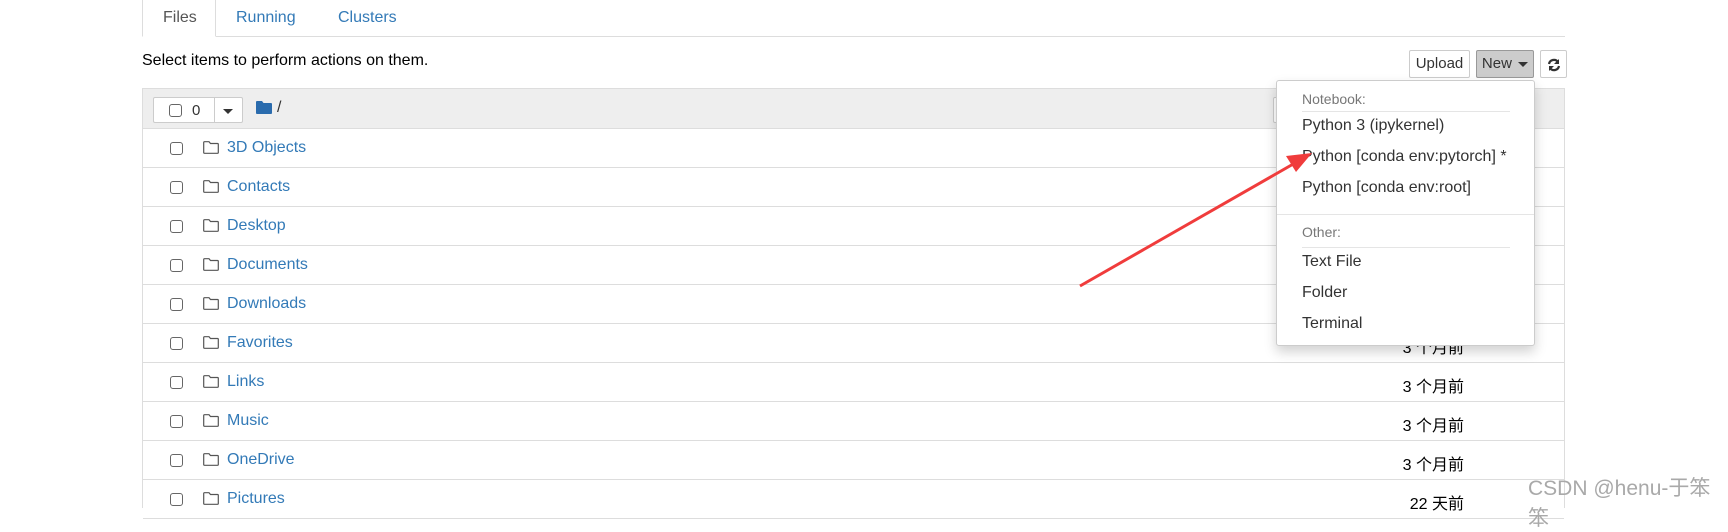 The width and height of the screenshot is (1728, 532). I want to click on list-item: Music 3 个月前, so click(853, 421).